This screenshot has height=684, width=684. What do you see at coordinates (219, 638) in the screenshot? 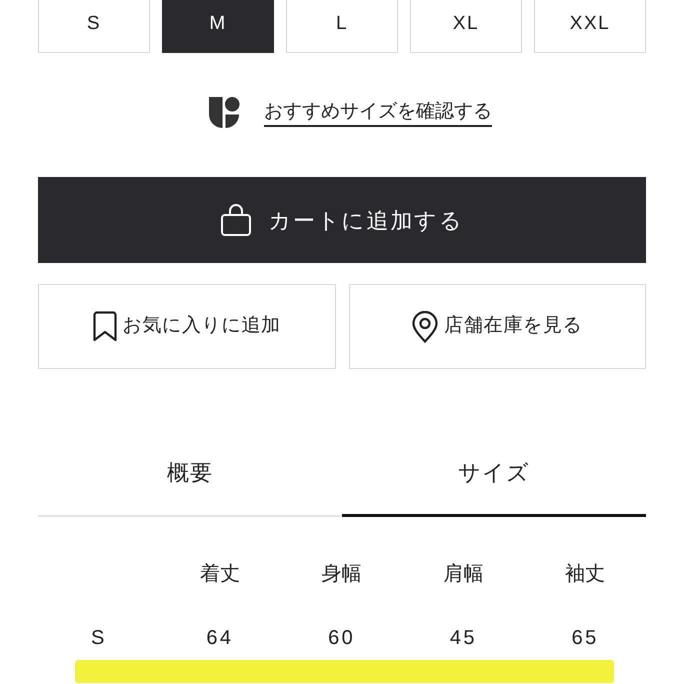
I see `table-cell-text: 64` at bounding box center [219, 638].